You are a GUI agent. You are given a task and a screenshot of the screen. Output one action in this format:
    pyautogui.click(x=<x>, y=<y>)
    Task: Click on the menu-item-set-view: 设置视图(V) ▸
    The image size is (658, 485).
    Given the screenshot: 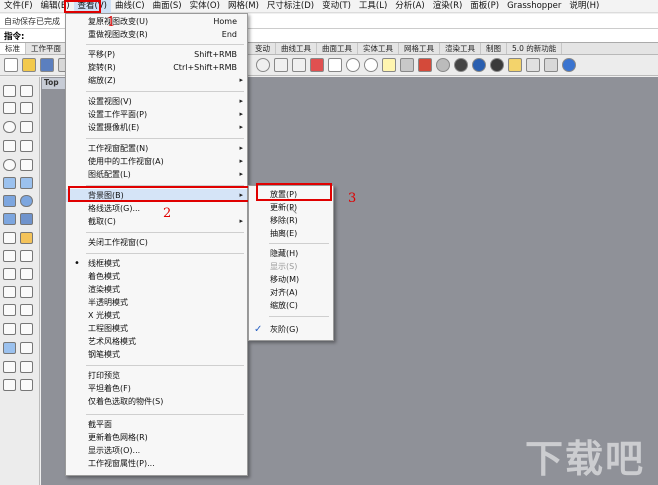 What is the action you would take?
    pyautogui.click(x=156, y=101)
    